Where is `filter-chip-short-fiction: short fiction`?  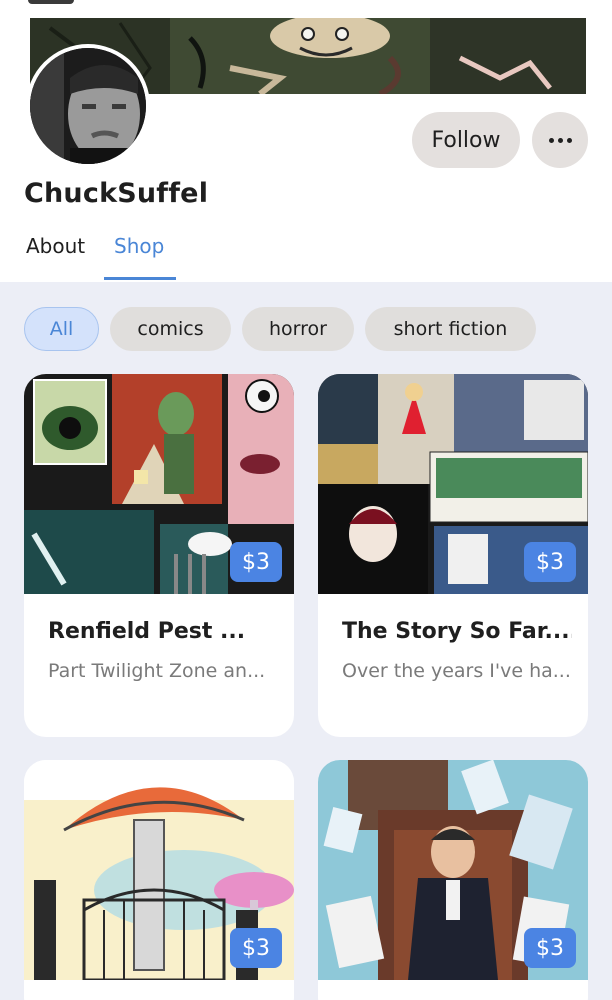 filter-chip-short-fiction: short fiction is located at coordinates (450, 329).